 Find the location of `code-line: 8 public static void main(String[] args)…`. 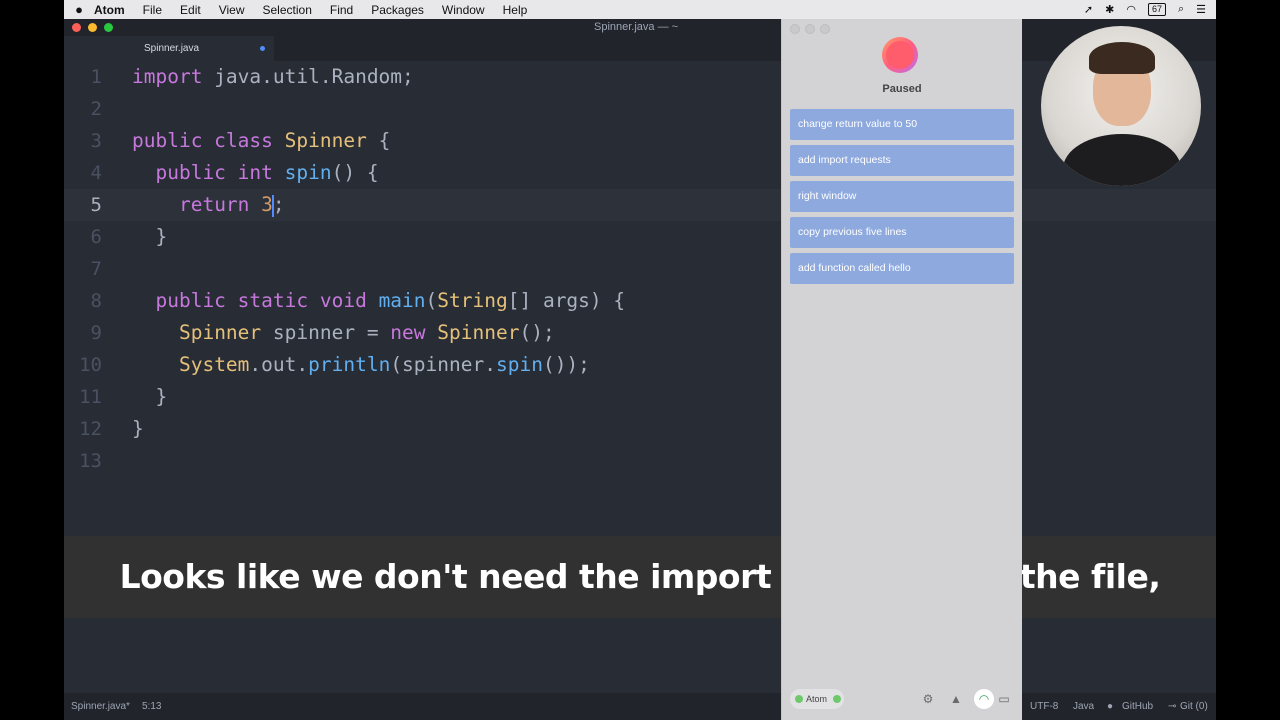

code-line: 8 public static void main(String[] args)… is located at coordinates (640, 301).